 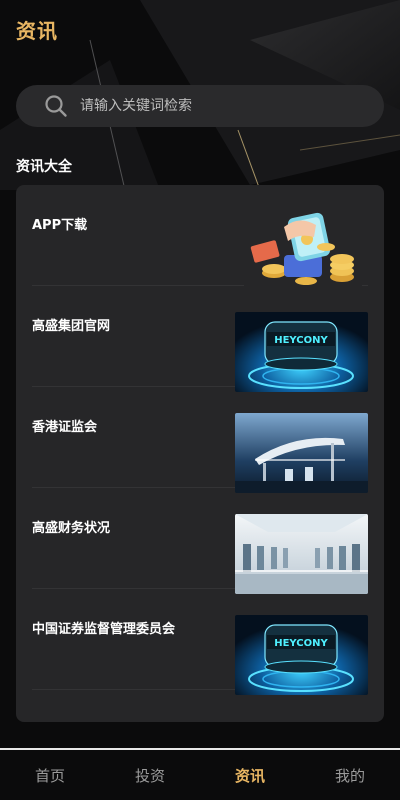 What do you see at coordinates (200, 239) in the screenshot?
I see `news-item: APP下载` at bounding box center [200, 239].